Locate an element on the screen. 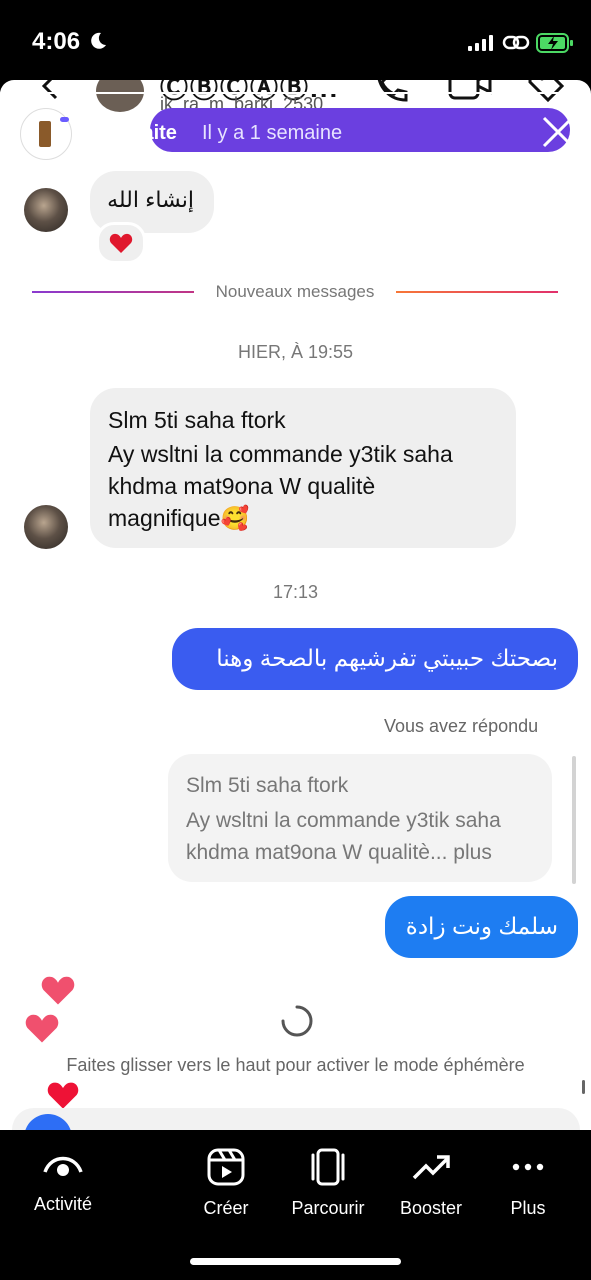 The width and height of the screenshot is (591, 1280). nav-more: Plus is located at coordinates (528, 1183).